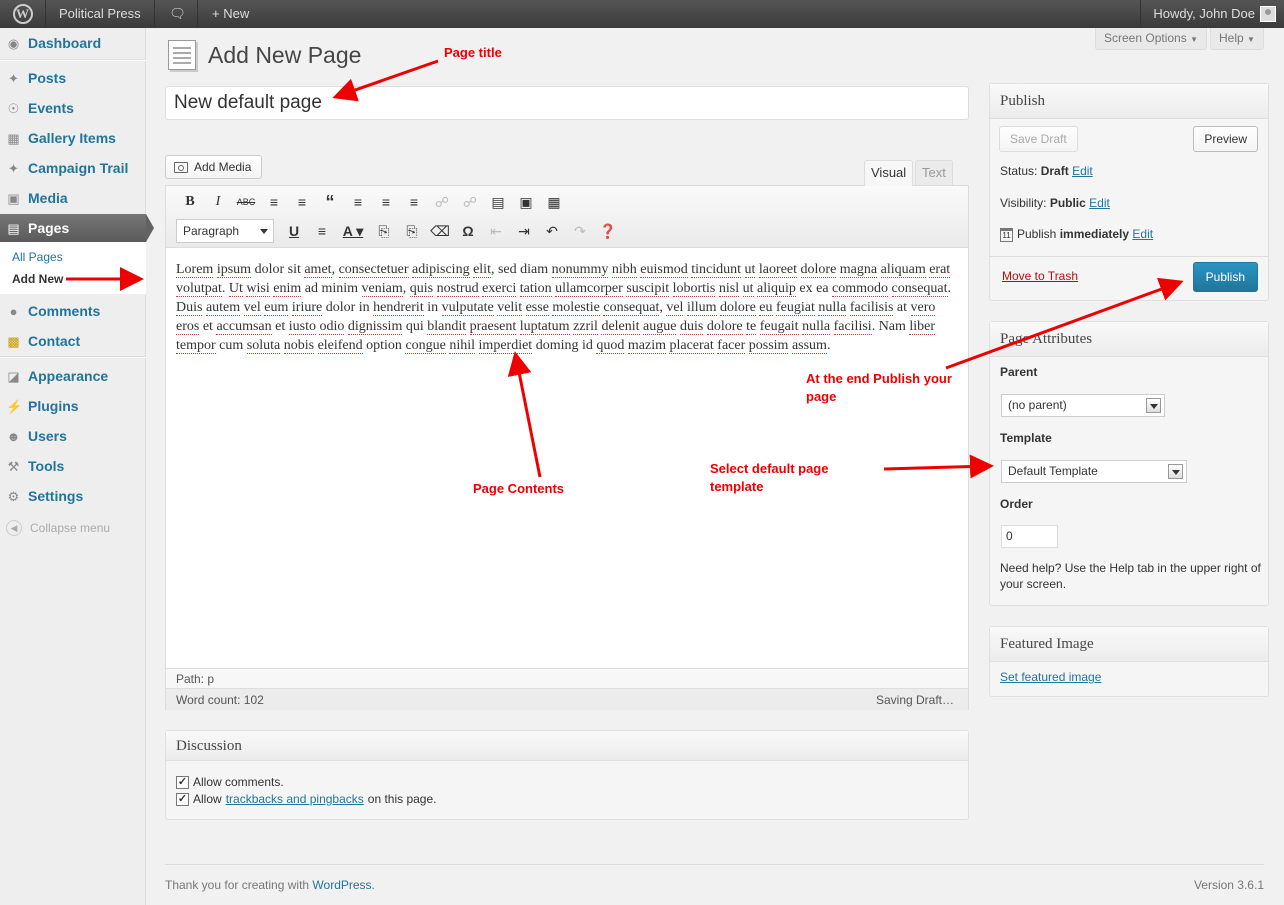  I want to click on align-right-icon: ≡, so click(414, 202).